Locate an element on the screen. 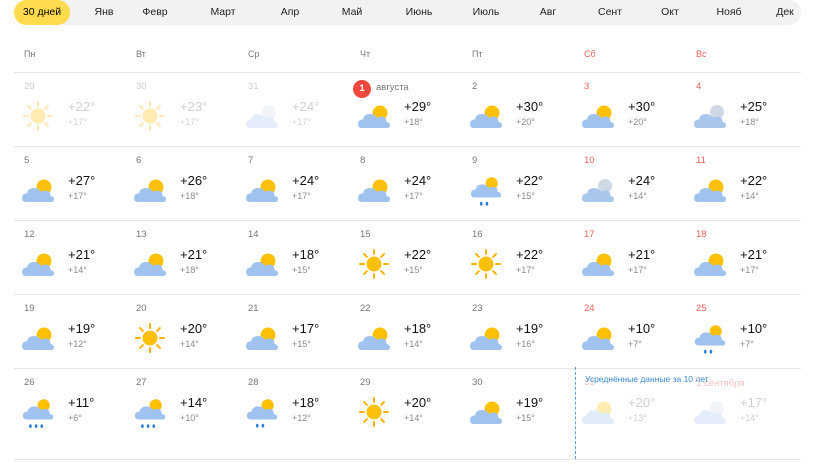  day-cell: 20 +20° +14° is located at coordinates (181, 331).